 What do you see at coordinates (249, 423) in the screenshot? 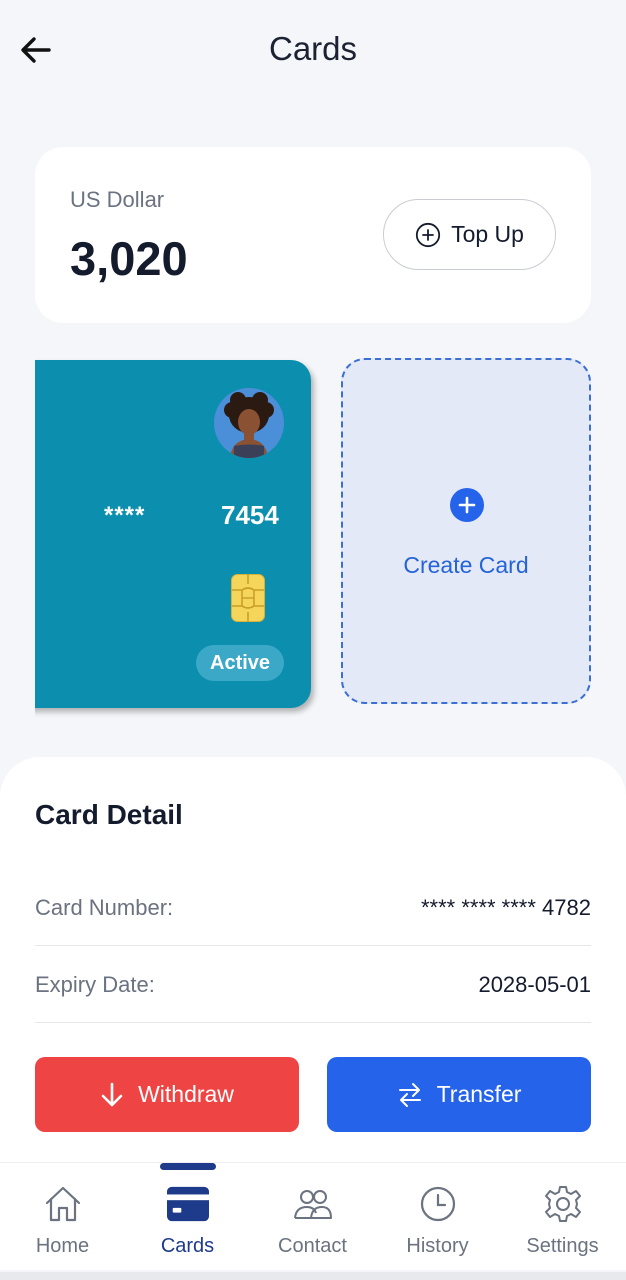
I see `avatar` at bounding box center [249, 423].